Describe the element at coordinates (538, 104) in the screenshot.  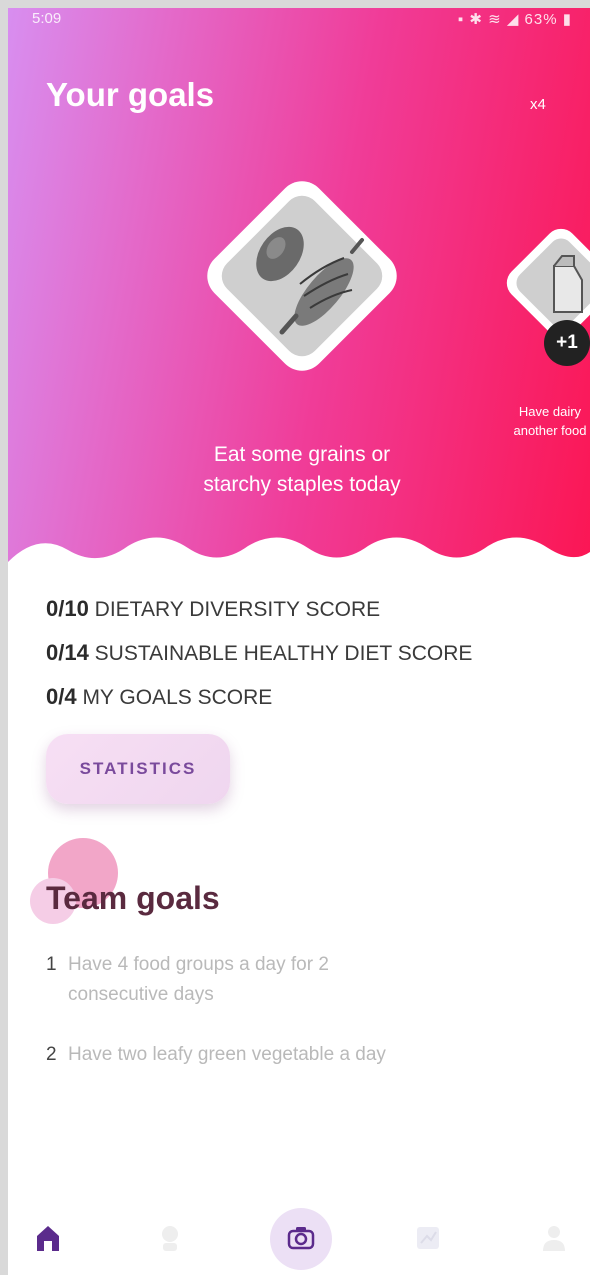
I see `goal-multiplier: x4` at that location.